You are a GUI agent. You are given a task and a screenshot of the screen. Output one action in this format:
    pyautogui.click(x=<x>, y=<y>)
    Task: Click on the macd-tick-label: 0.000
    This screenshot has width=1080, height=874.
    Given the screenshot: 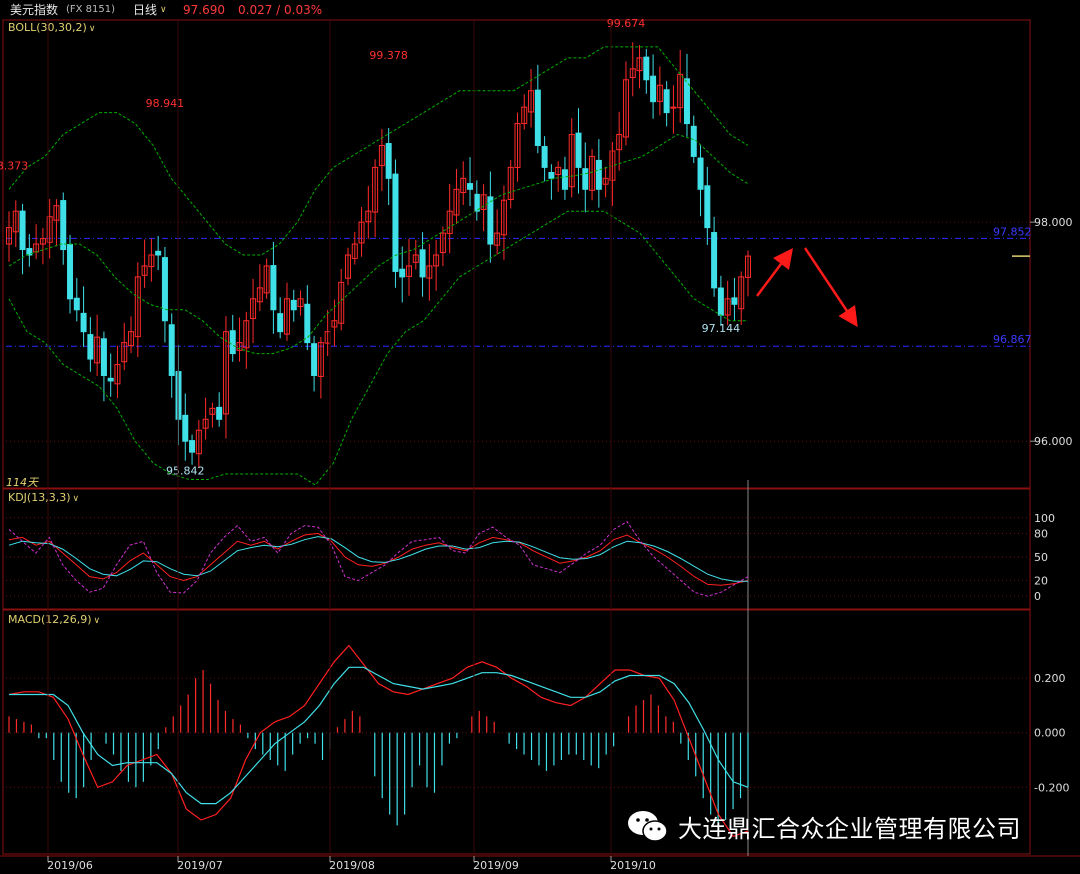 What is the action you would take?
    pyautogui.click(x=1050, y=733)
    